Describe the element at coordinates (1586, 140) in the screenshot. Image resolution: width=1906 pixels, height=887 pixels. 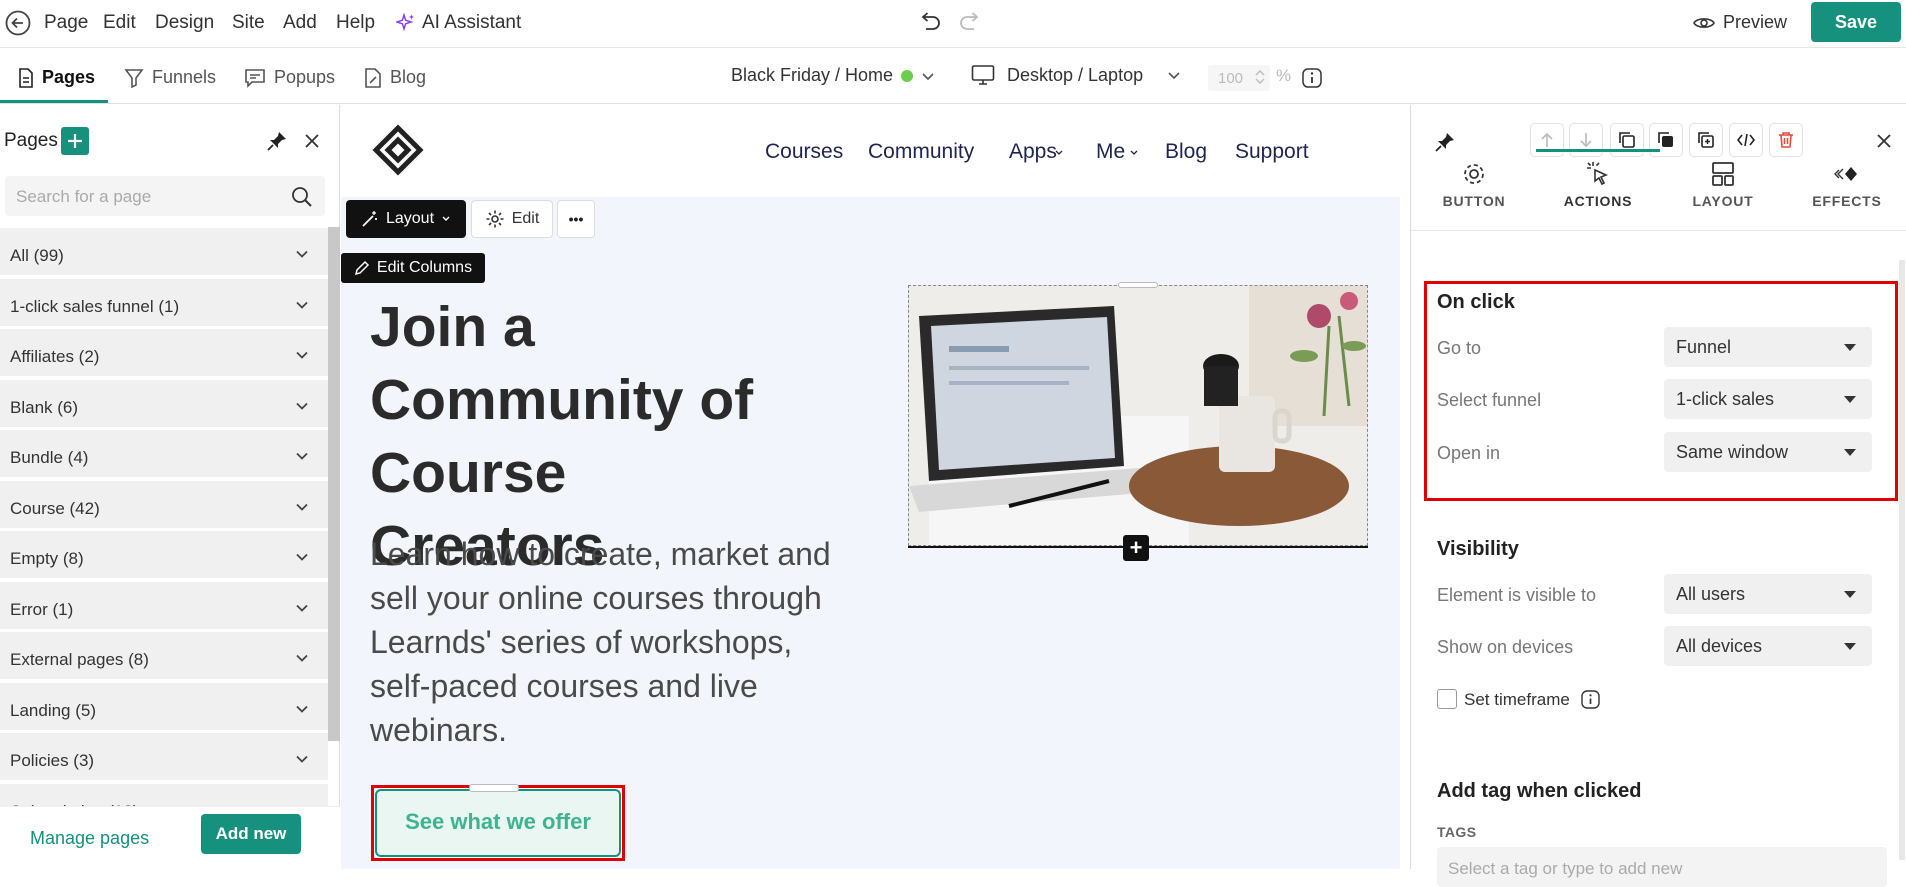
I see `arrow-down-icon` at that location.